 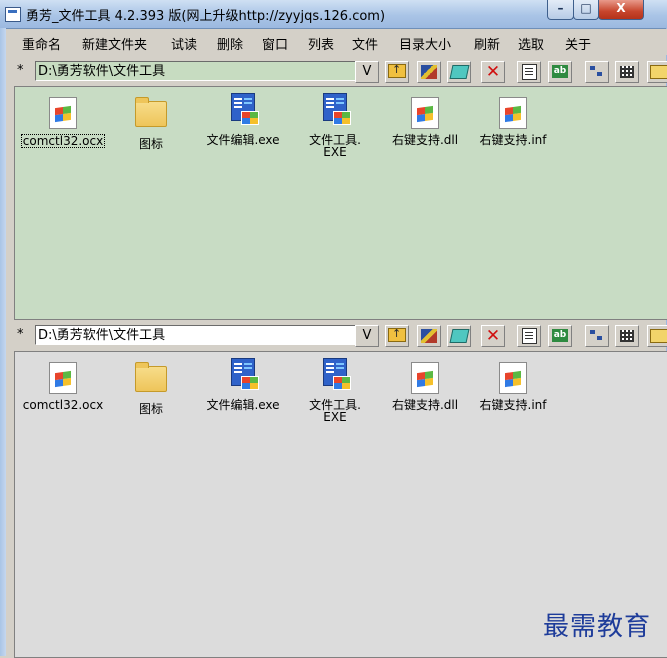 I want to click on rename-icon: ab, so click(x=560, y=71).